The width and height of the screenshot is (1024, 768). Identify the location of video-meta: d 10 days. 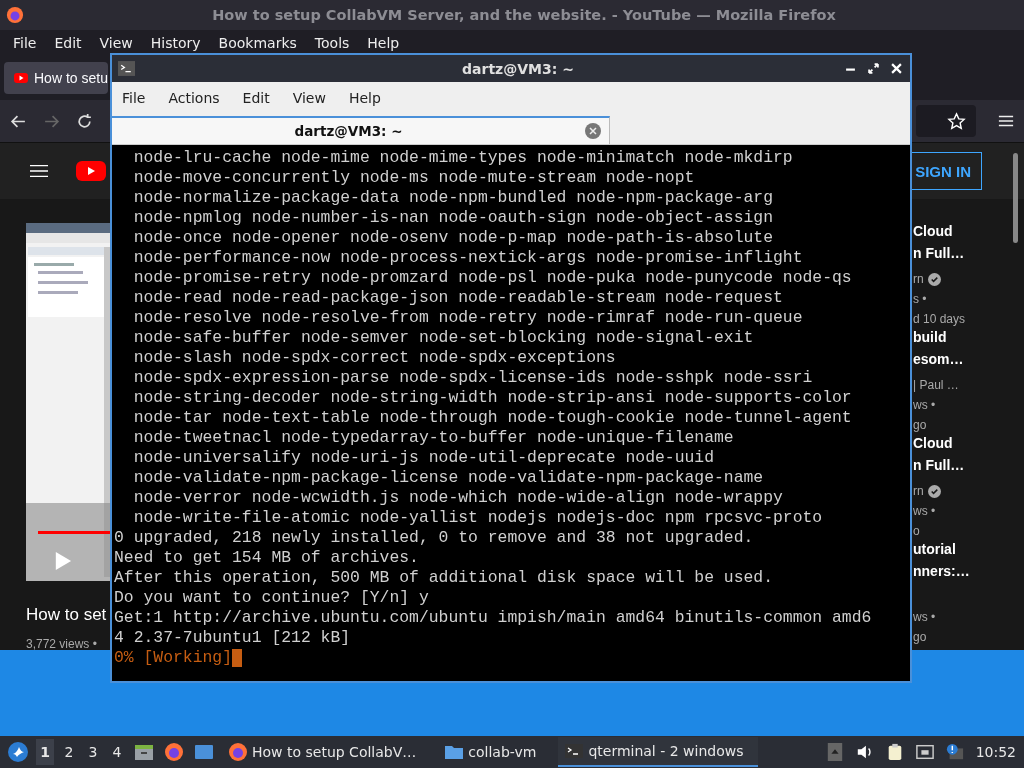
(939, 319).